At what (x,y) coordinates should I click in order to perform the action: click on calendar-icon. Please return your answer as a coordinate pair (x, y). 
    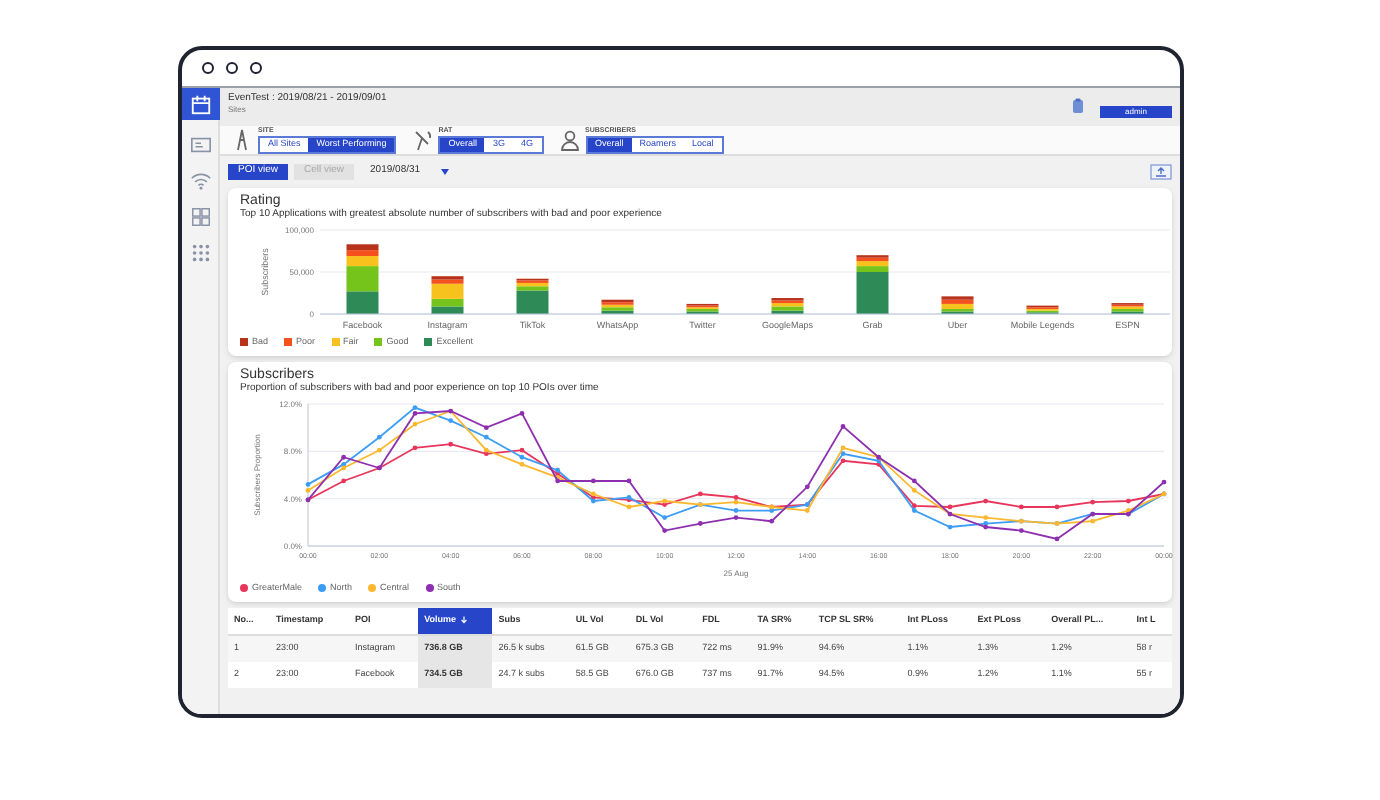
    Looking at the image, I should click on (200, 104).